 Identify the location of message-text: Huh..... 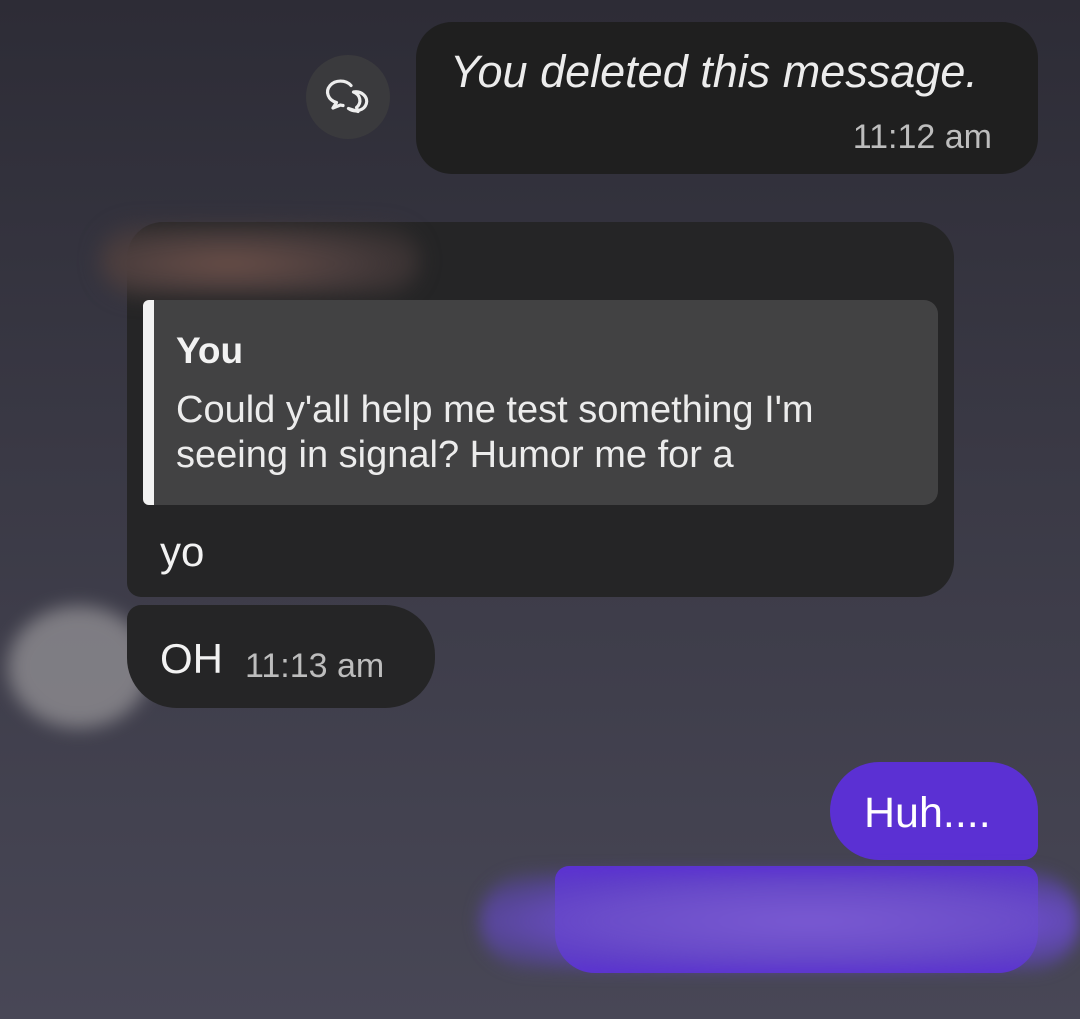
(927, 813).